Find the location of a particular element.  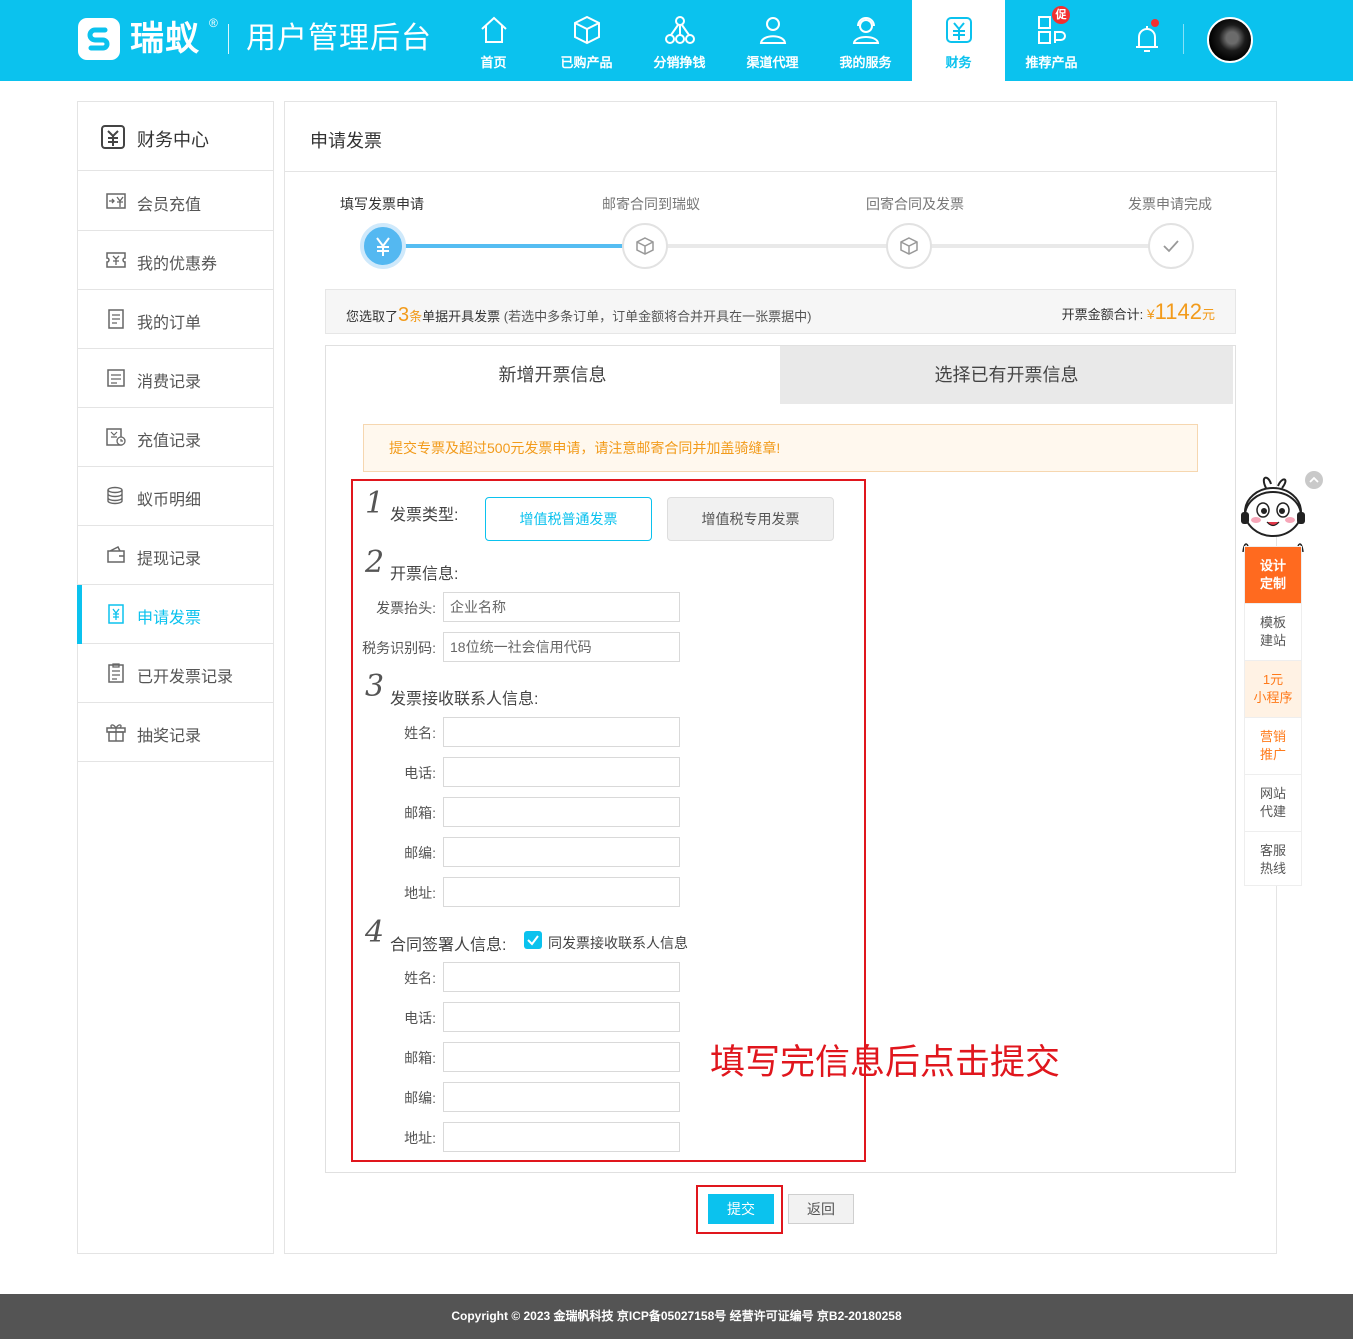

logo-icon is located at coordinates (99, 39).